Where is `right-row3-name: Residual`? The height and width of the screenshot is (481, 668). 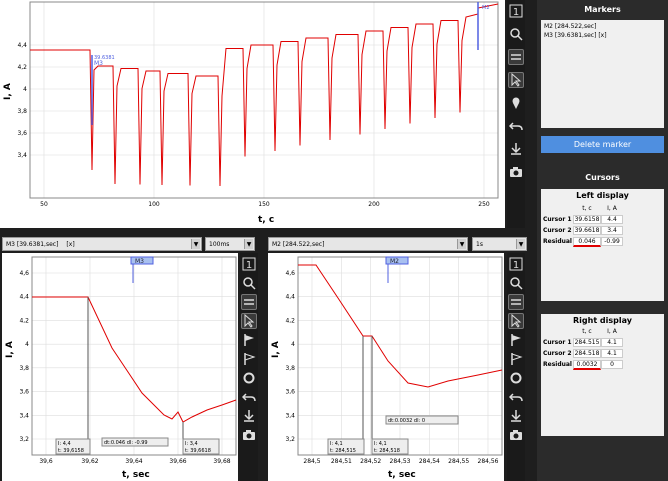 right-row3-name: Residual is located at coordinates (557, 364).